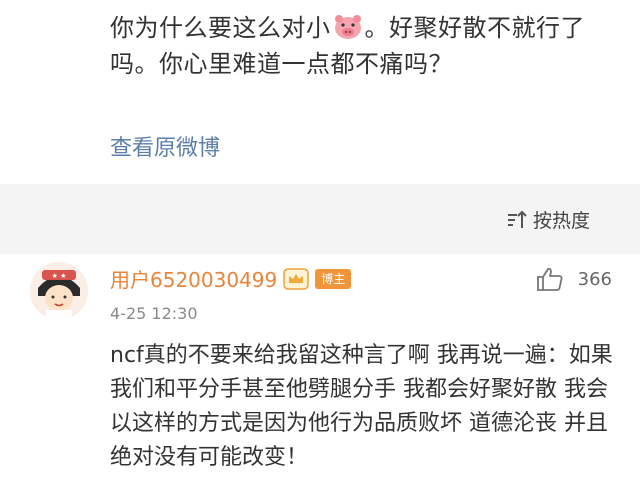 Image resolution: width=640 pixels, height=479 pixels. Describe the element at coordinates (574, 279) in the screenshot. I see `like-button: 366` at that location.